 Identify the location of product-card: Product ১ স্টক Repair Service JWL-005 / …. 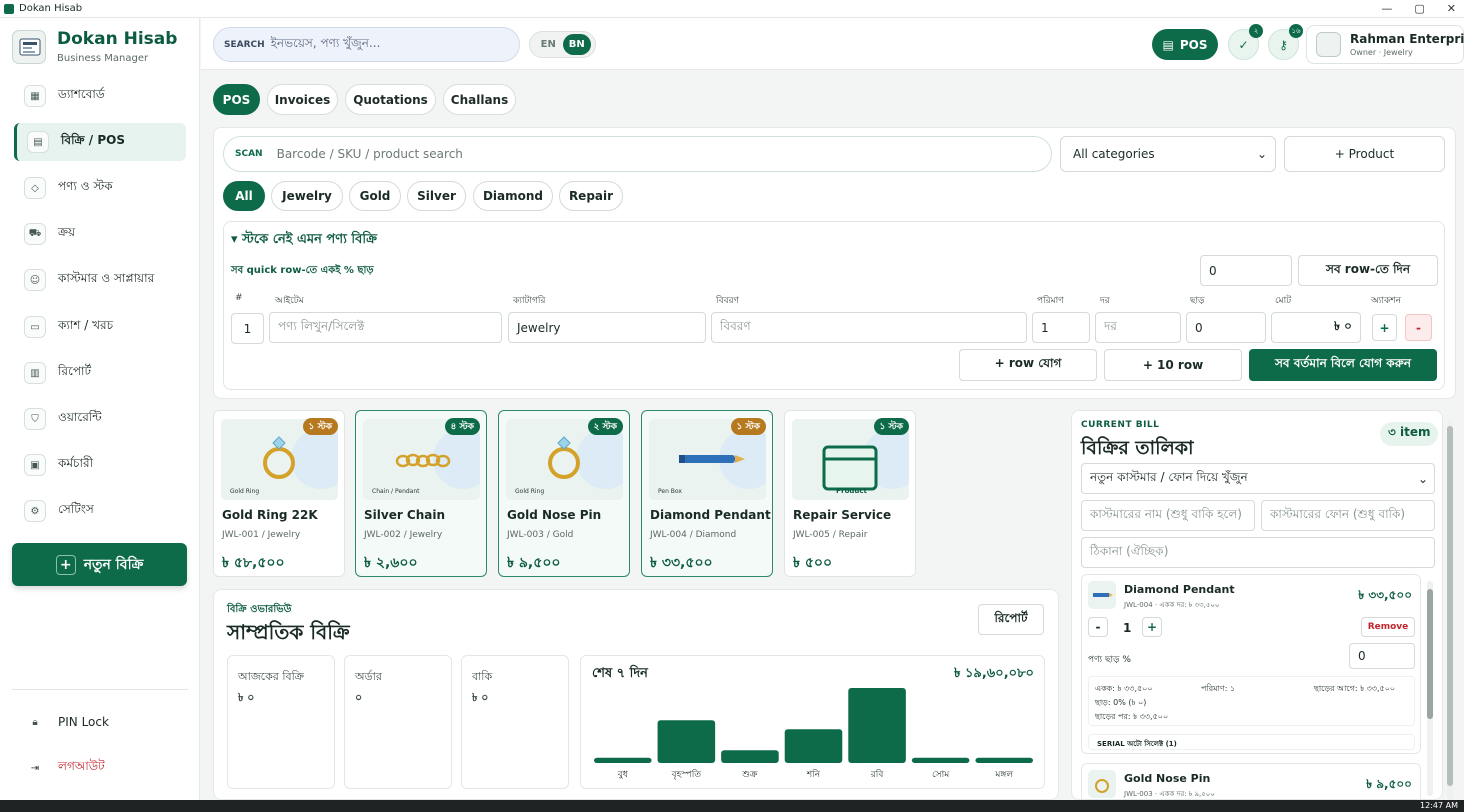
(850, 493).